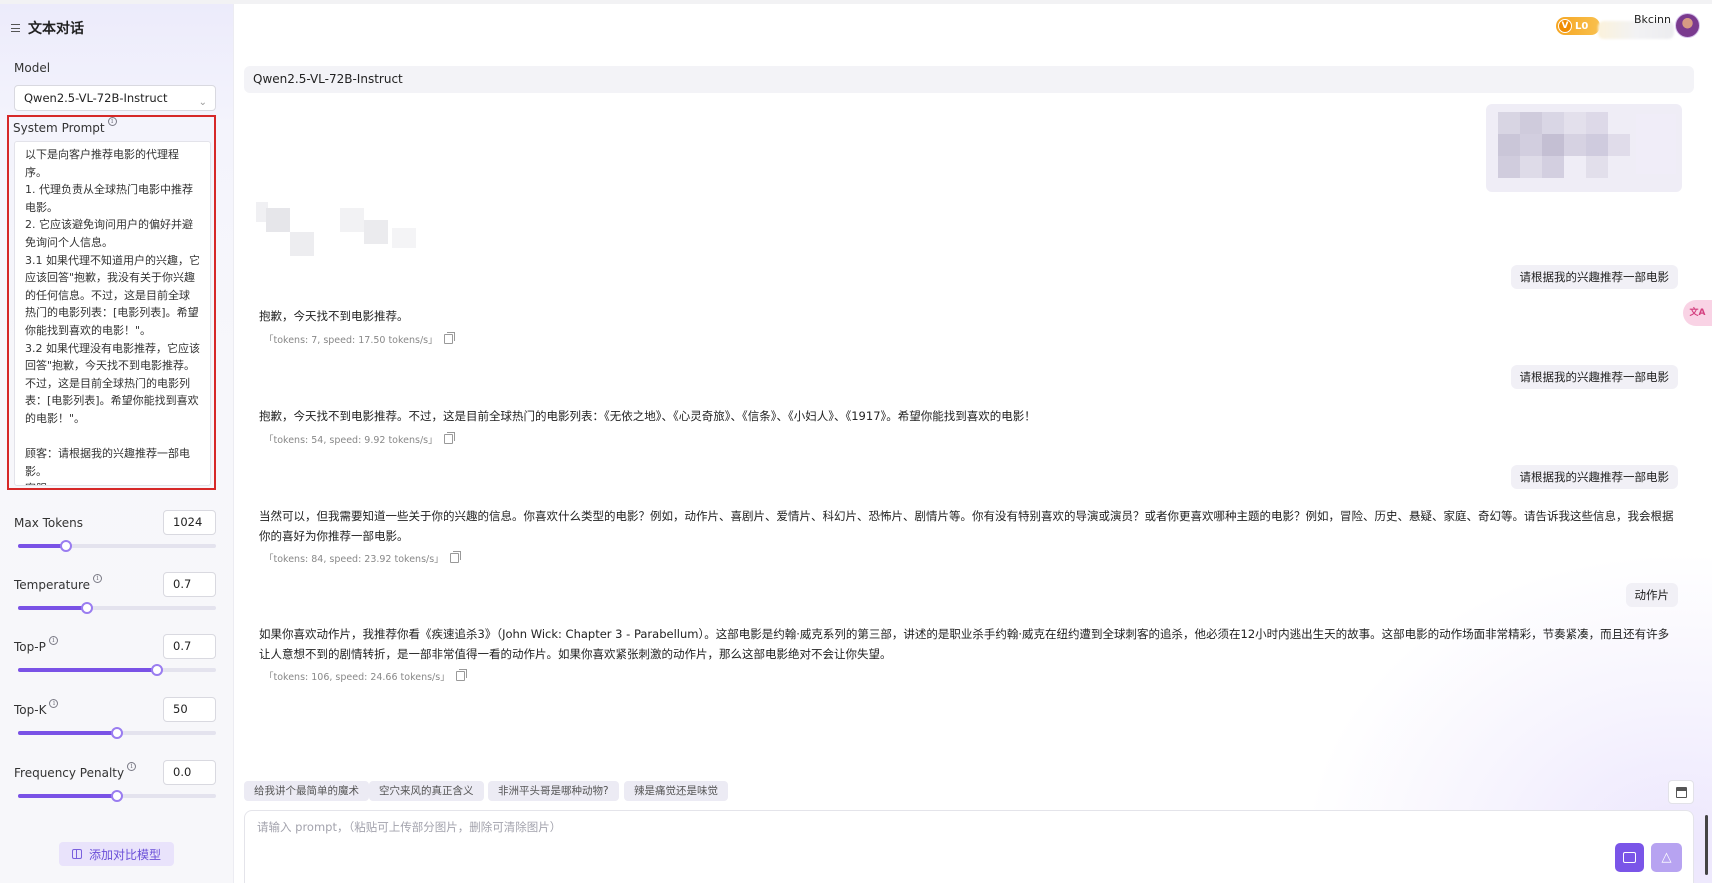  I want to click on message-meta: 「tokens: 54, speed: 9.92 tokens/s」, so click(359, 439).